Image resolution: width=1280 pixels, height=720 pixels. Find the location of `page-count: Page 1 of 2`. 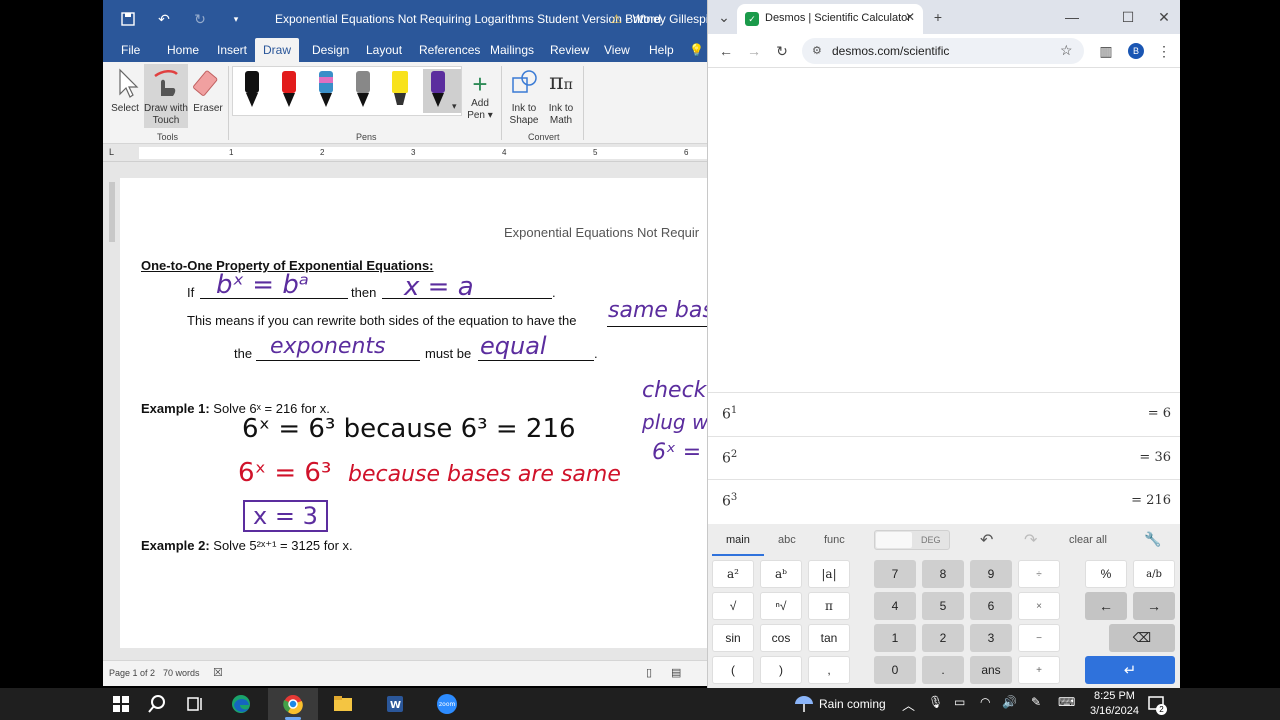

page-count: Page 1 of 2 is located at coordinates (132, 673).